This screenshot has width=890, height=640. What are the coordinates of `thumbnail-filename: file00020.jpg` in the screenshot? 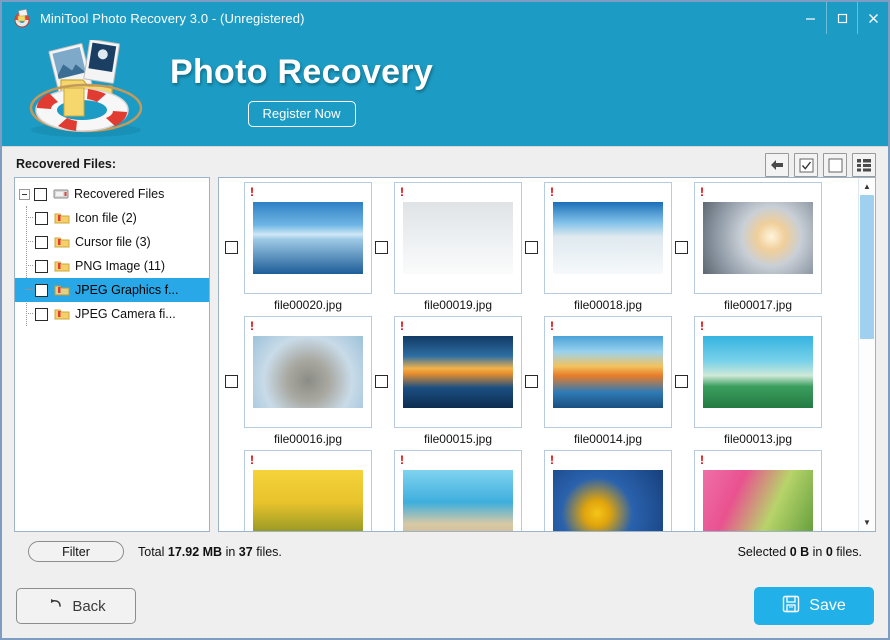 It's located at (308, 305).